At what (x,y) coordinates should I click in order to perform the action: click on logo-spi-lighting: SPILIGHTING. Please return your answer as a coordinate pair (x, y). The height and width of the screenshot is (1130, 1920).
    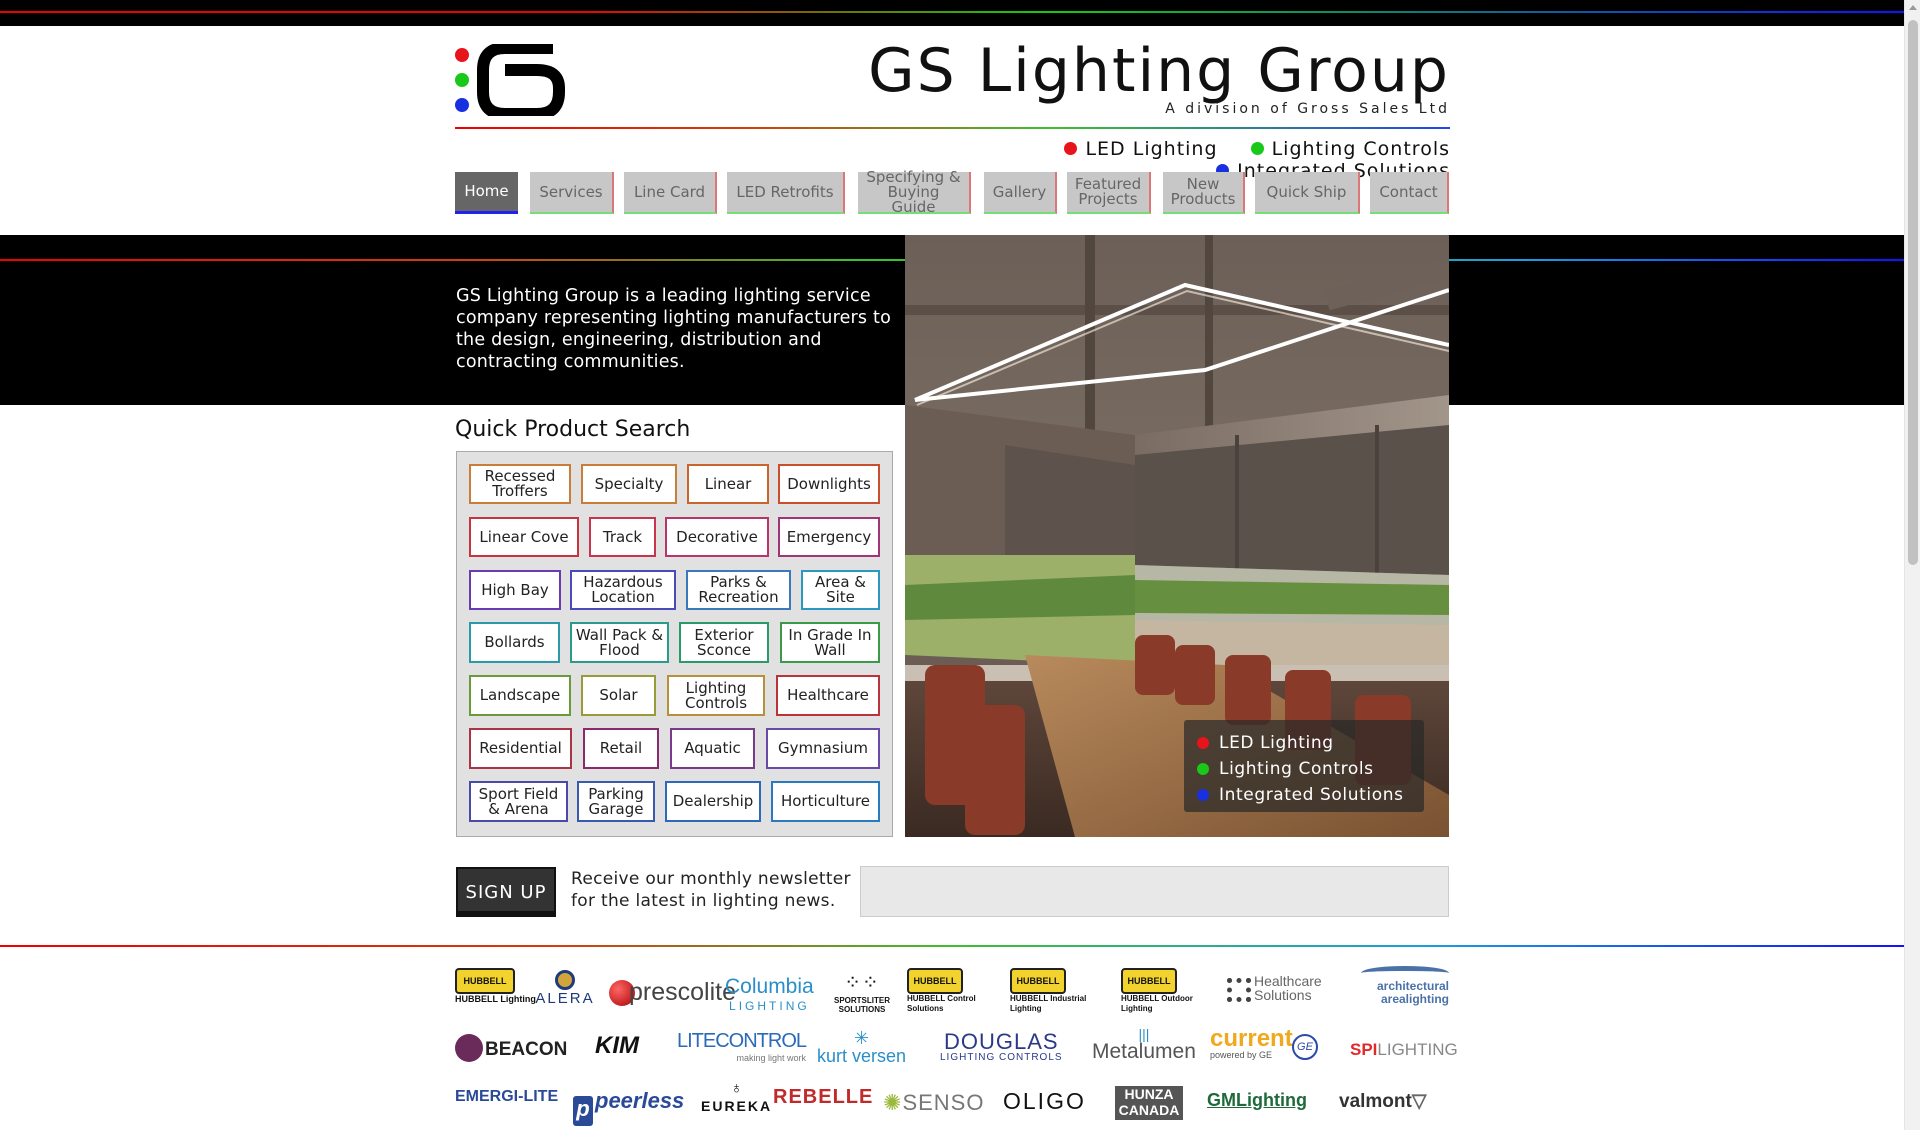
    Looking at the image, I should click on (1404, 1050).